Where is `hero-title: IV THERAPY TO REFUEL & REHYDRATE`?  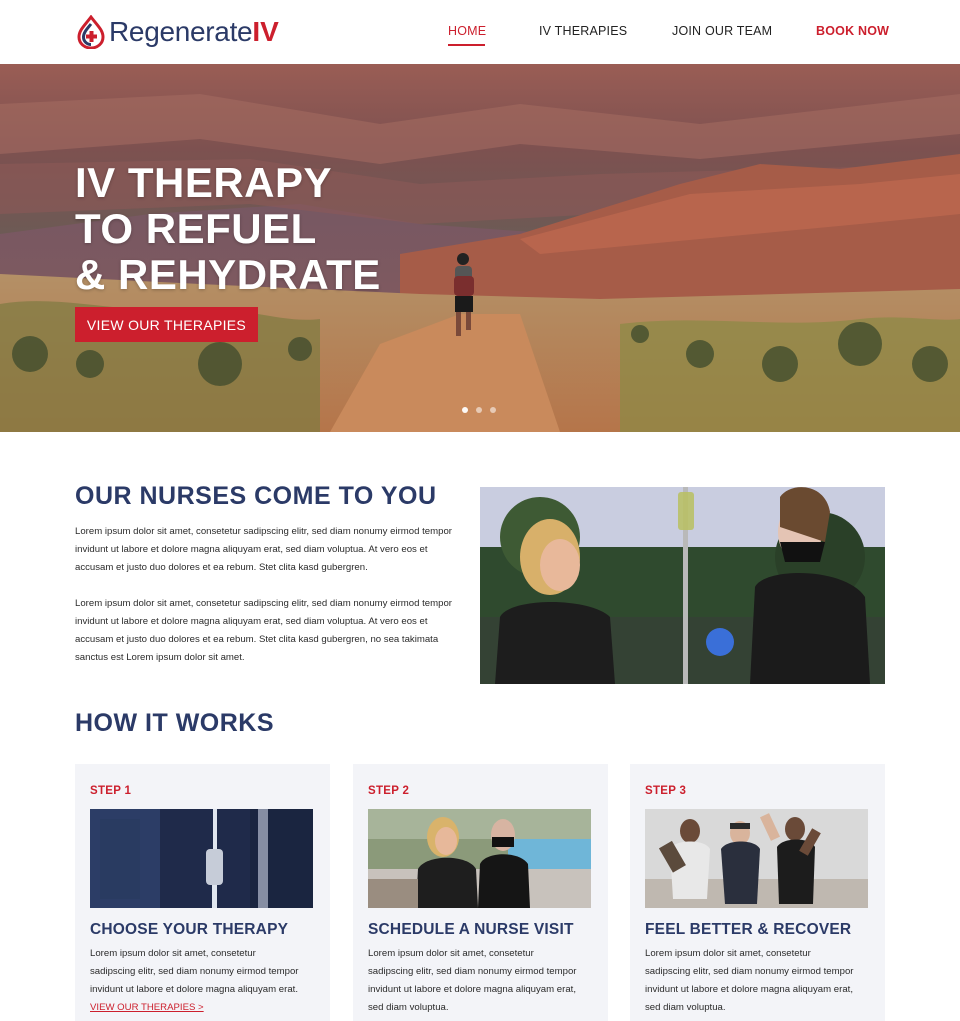
hero-title: IV THERAPY TO REFUEL & REHYDRATE is located at coordinates (228, 229).